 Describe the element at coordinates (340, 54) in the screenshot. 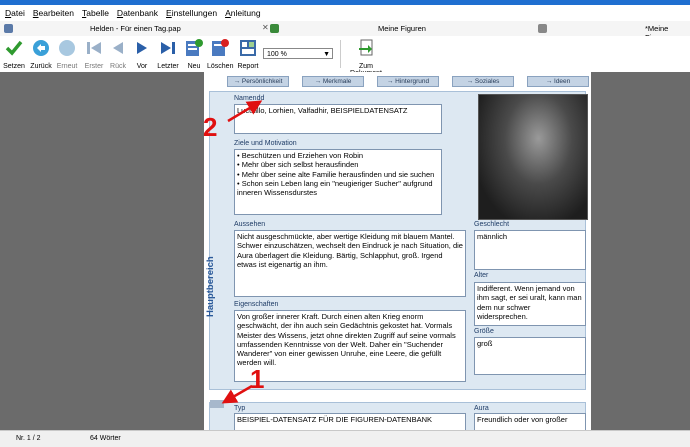

I see `toolbar-separator` at that location.